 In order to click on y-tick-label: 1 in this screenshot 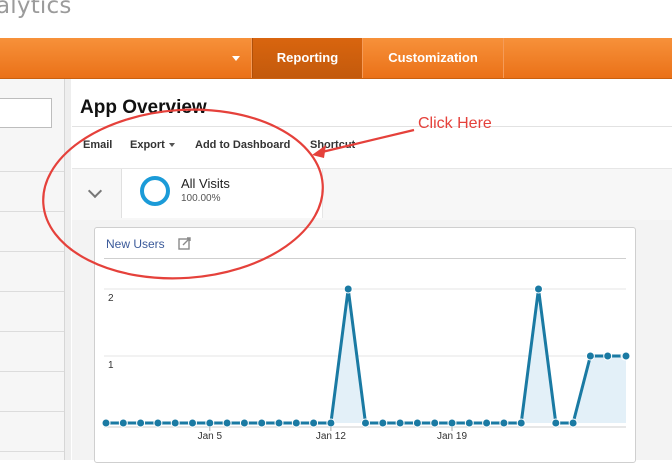, I will do `click(111, 365)`.